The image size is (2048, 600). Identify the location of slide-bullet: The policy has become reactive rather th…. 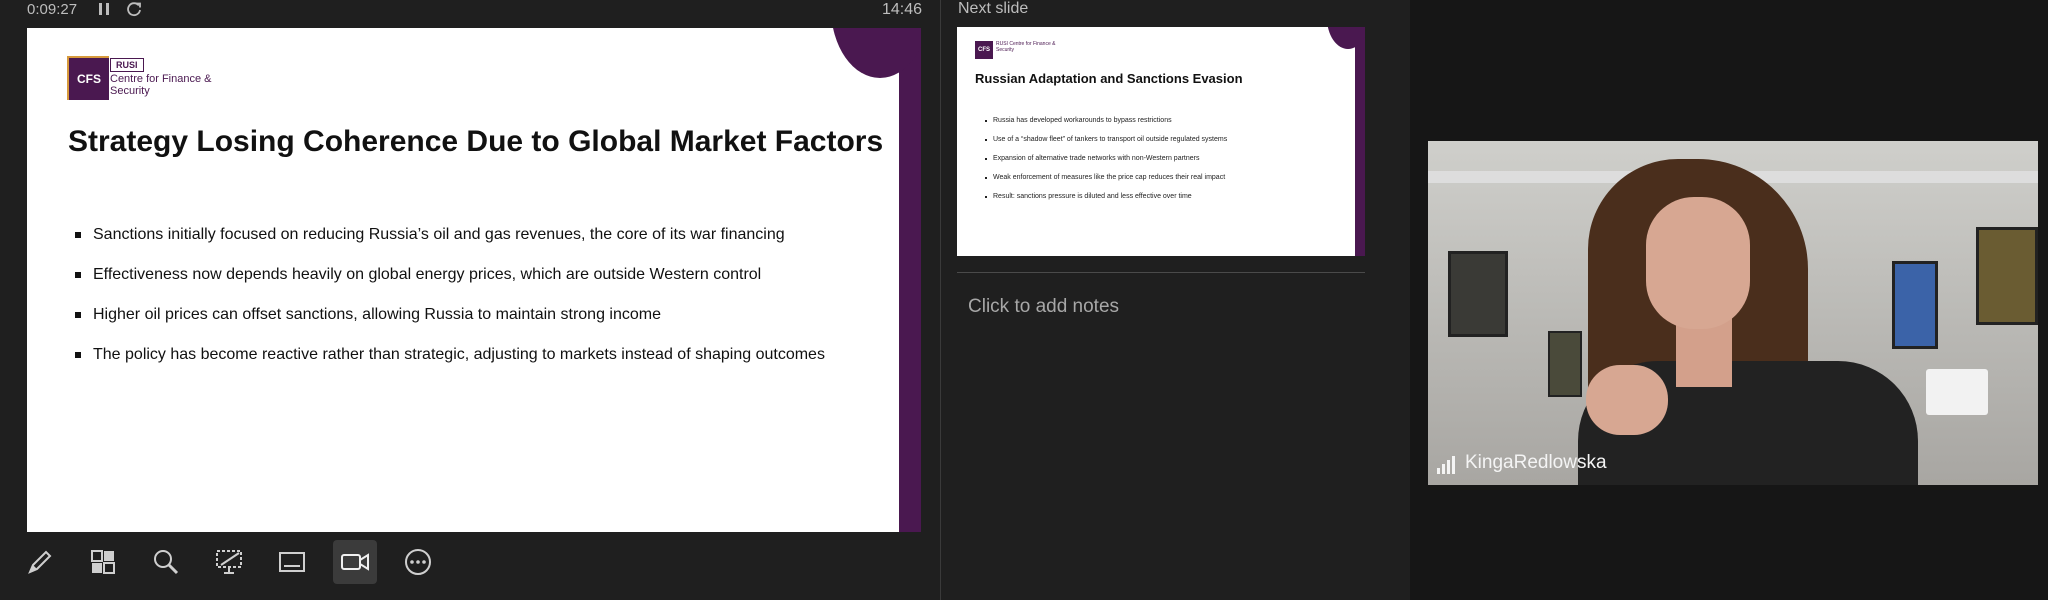
(450, 355).